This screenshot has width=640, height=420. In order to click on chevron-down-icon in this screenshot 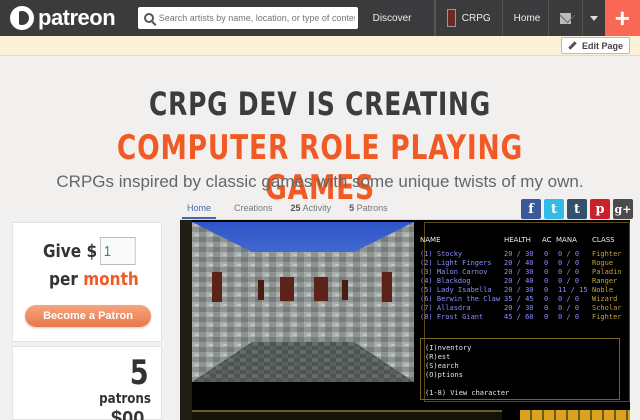, I will do `click(593, 18)`.